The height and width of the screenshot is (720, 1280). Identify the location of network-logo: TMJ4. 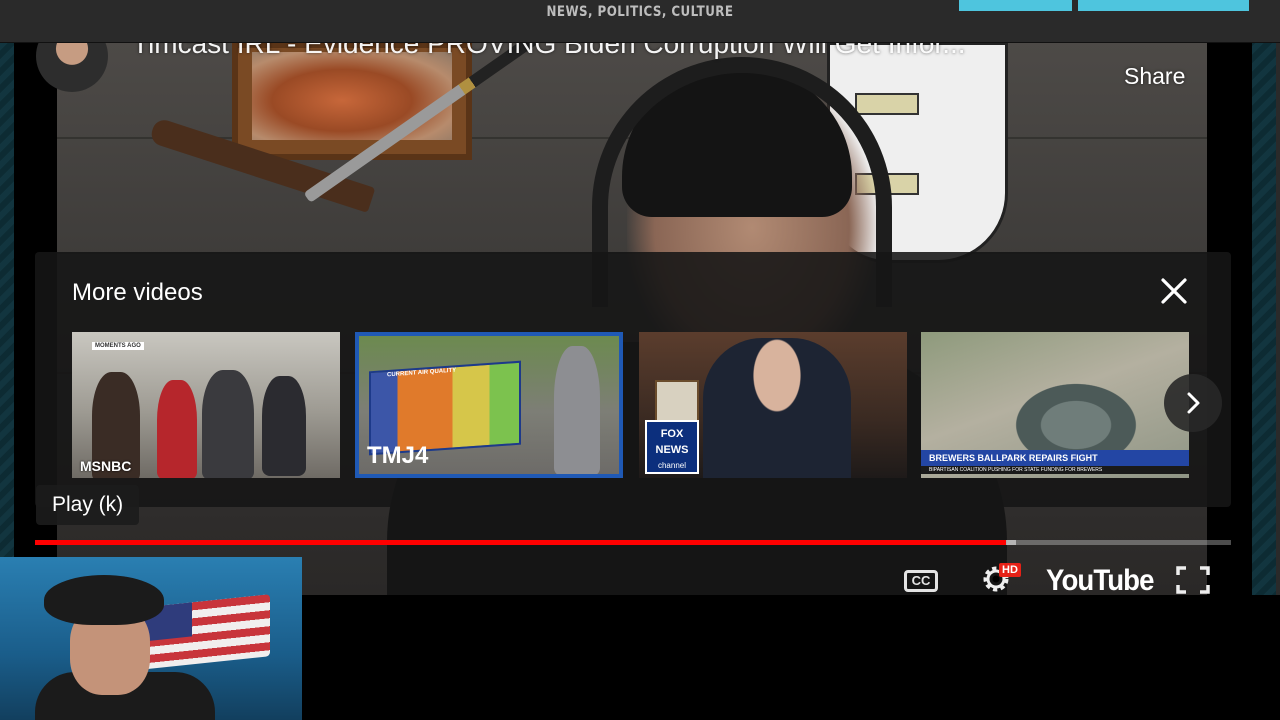
(398, 455).